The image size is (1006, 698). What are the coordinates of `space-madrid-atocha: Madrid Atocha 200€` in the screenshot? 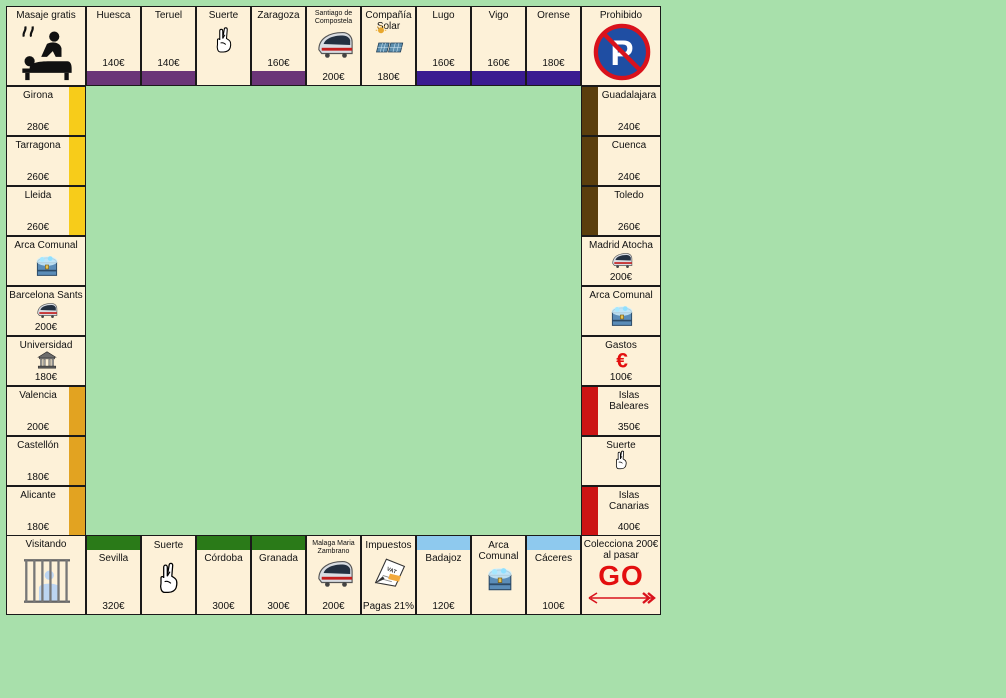 It's located at (621, 261).